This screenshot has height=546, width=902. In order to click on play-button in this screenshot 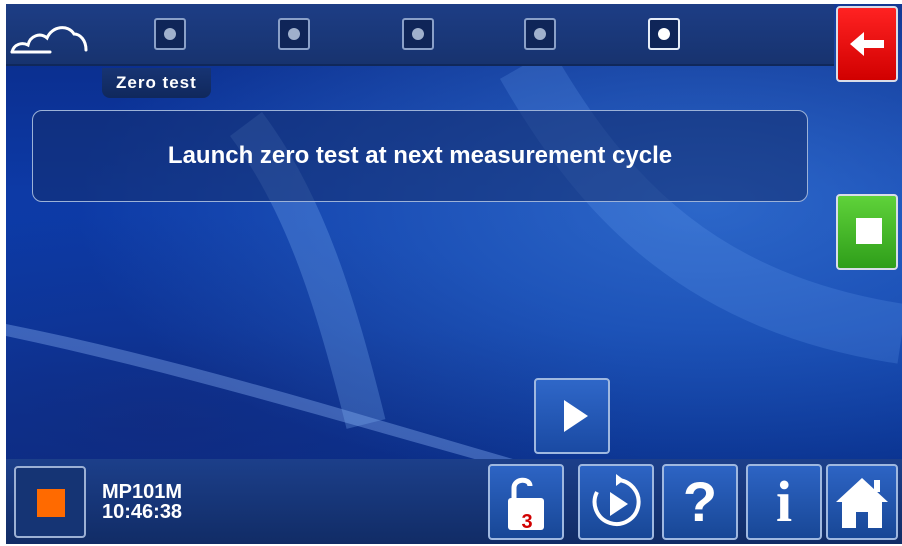, I will do `click(572, 416)`.